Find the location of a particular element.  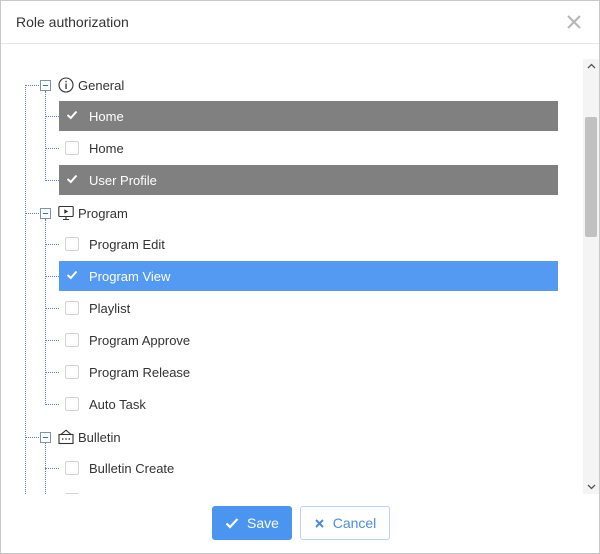

save-label: Save is located at coordinates (263, 523).